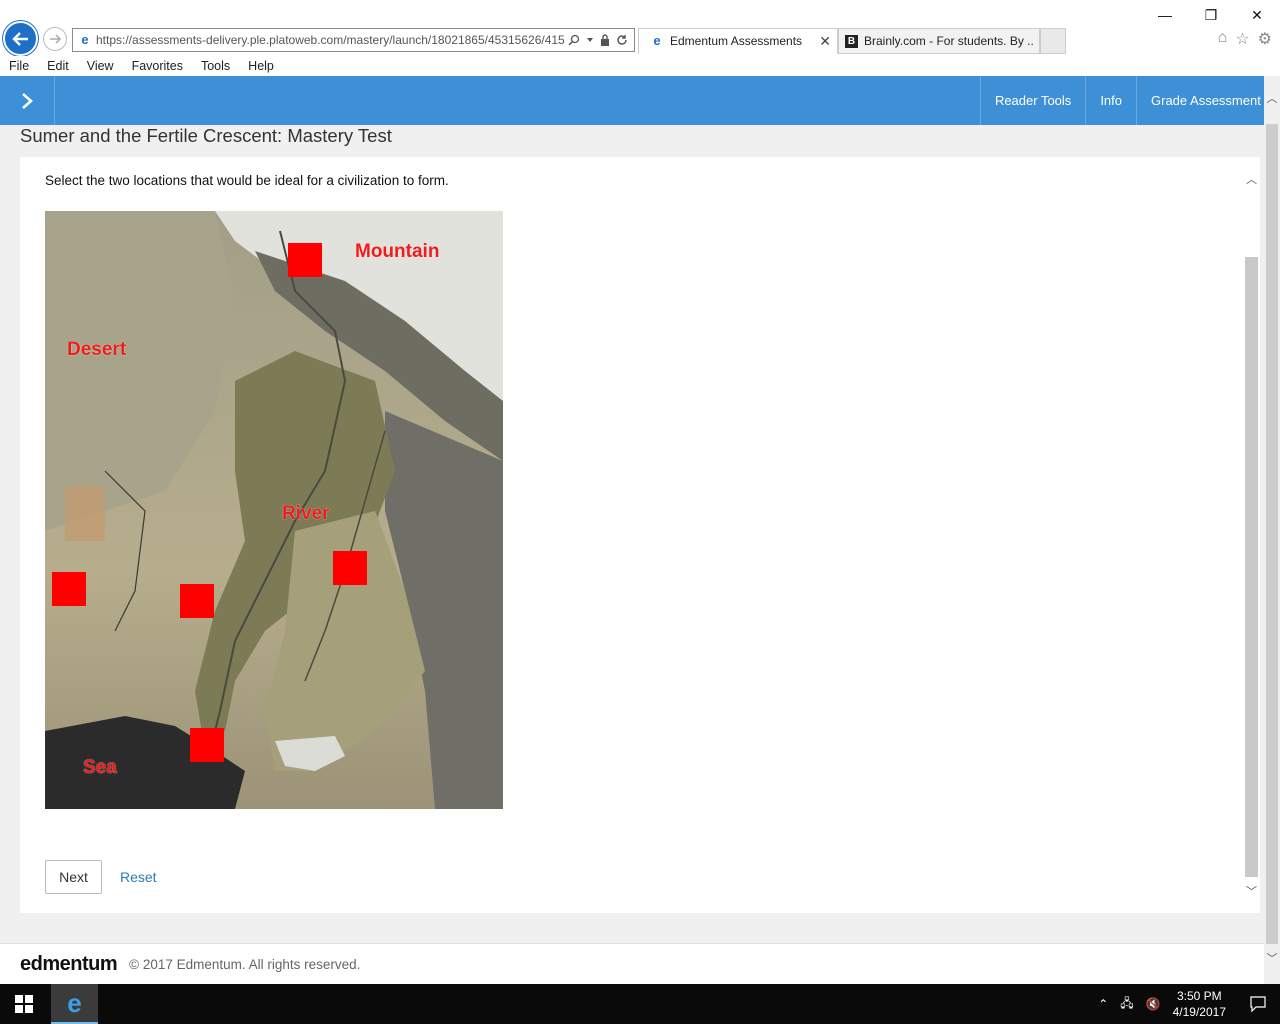 The width and height of the screenshot is (1280, 1024). What do you see at coordinates (157, 66) in the screenshot?
I see `menu-favorites: Favorites` at bounding box center [157, 66].